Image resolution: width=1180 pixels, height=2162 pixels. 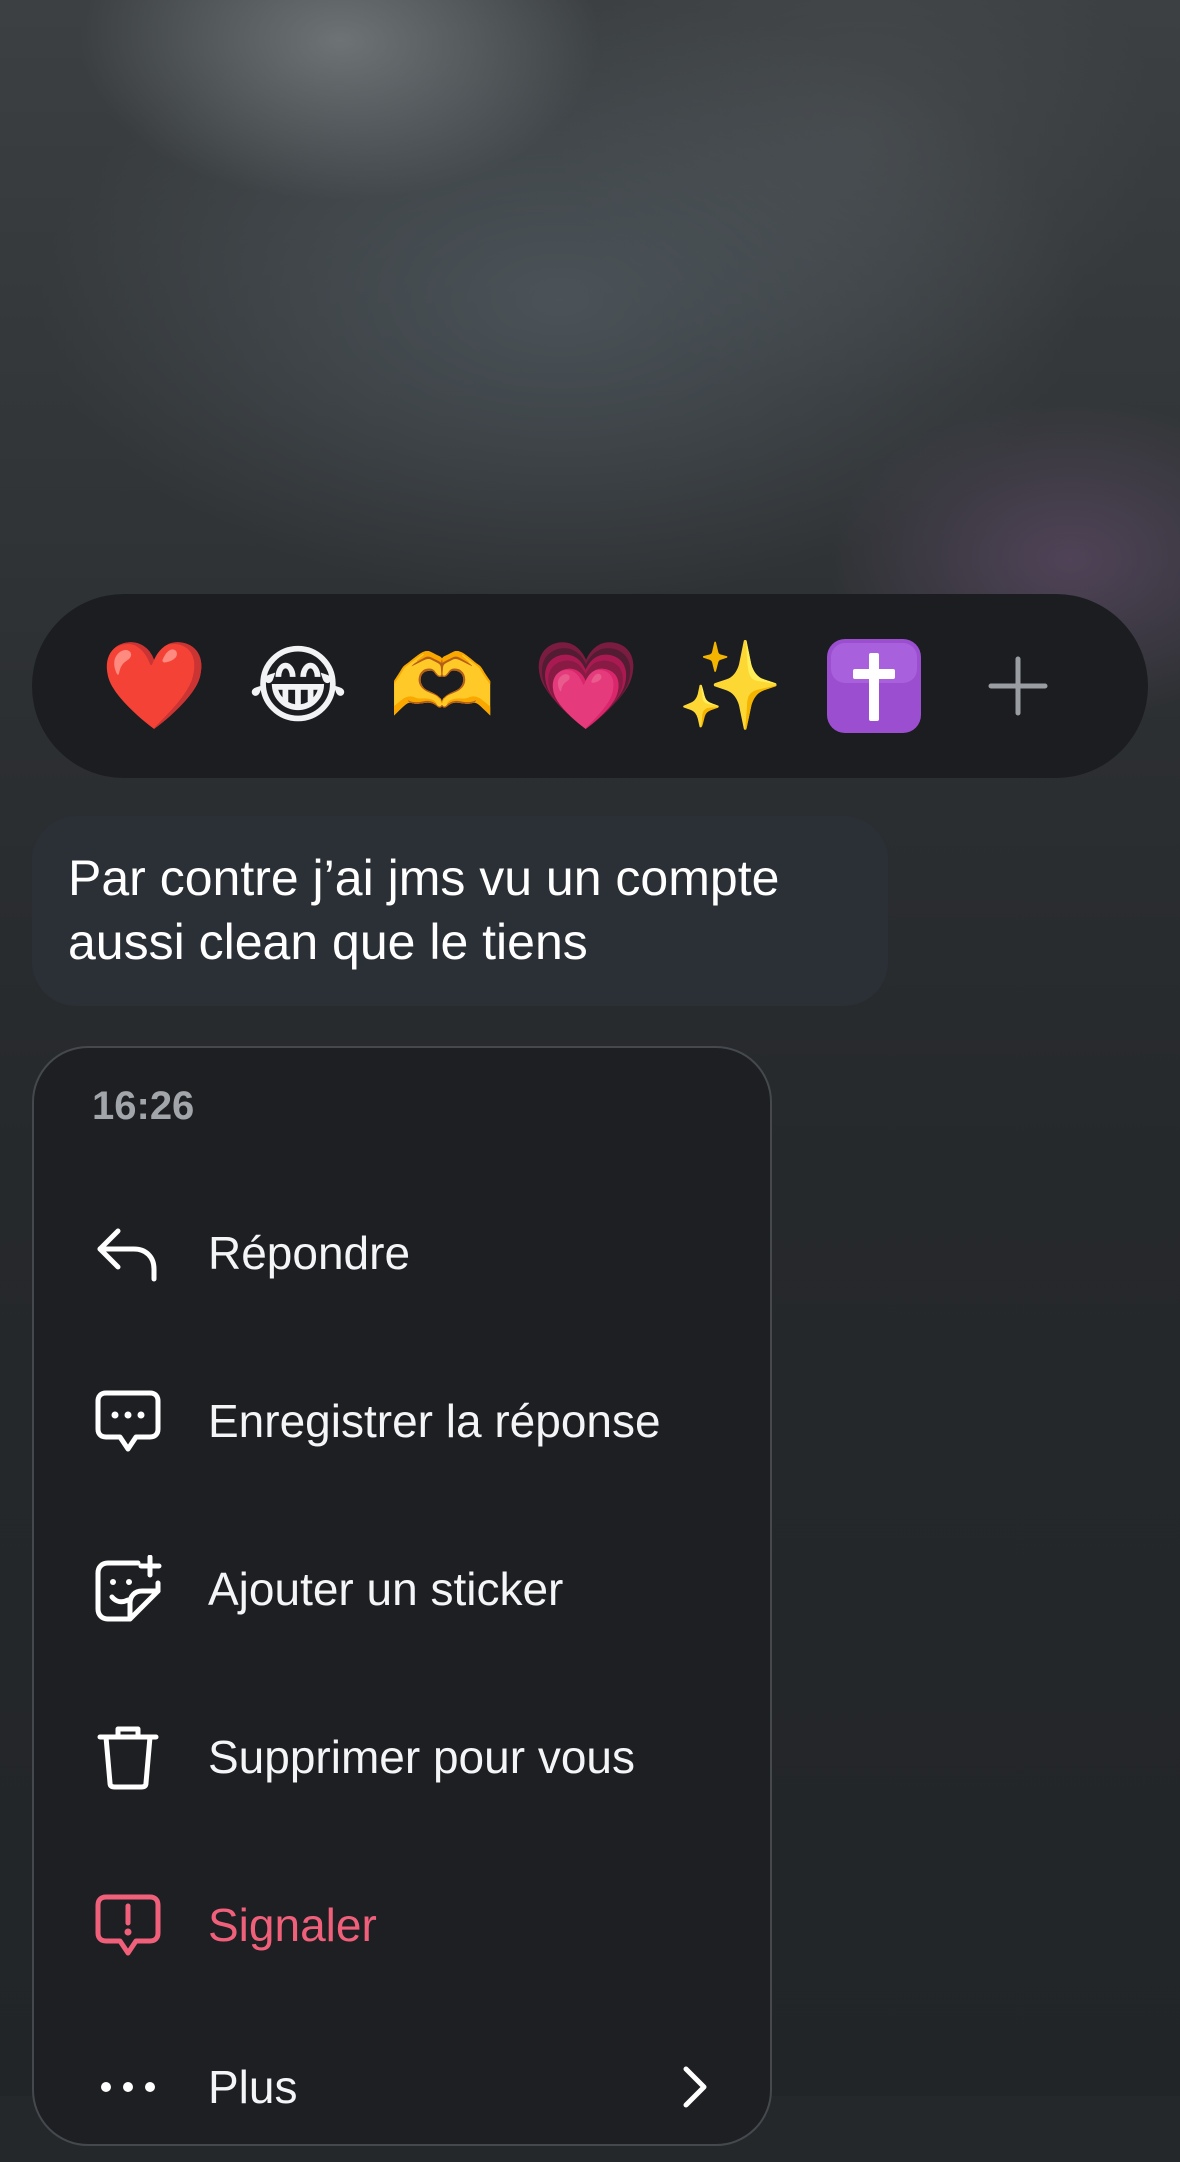 What do you see at coordinates (253, 2087) in the screenshot?
I see `more-label: Plus` at bounding box center [253, 2087].